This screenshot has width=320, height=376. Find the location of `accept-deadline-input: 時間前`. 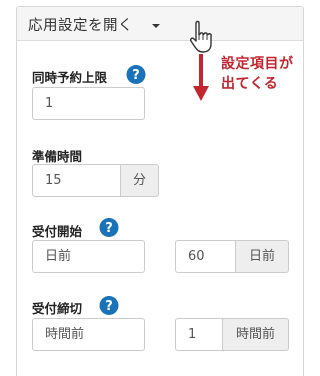

accept-deadline-input: 時間前 is located at coordinates (88, 334).